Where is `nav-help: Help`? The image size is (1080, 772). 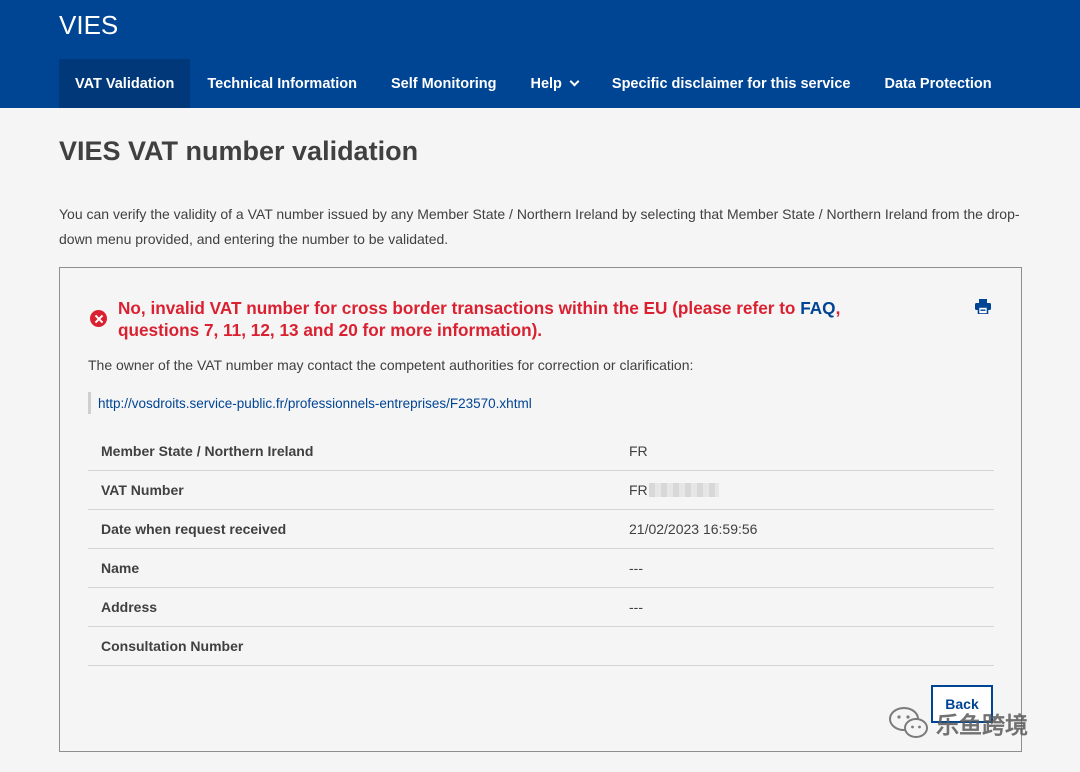
nav-help: Help is located at coordinates (553, 83).